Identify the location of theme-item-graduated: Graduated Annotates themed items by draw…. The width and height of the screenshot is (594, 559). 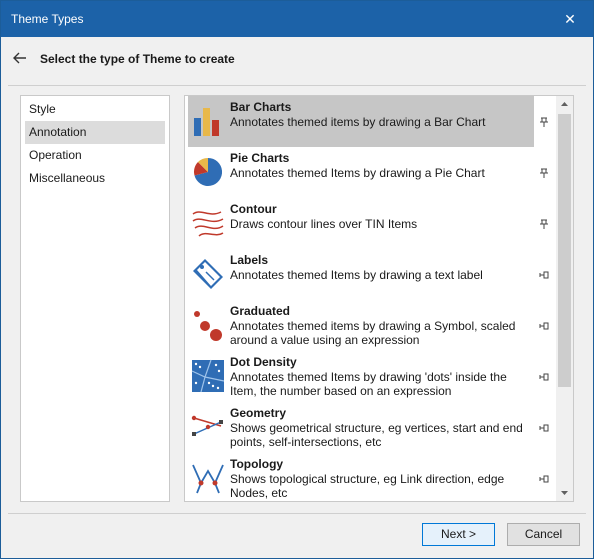
(361, 325).